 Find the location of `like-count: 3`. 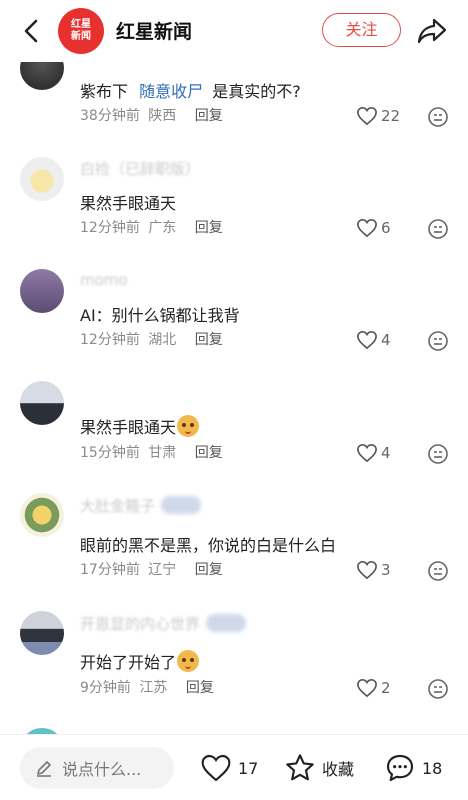

like-count: 3 is located at coordinates (386, 570).